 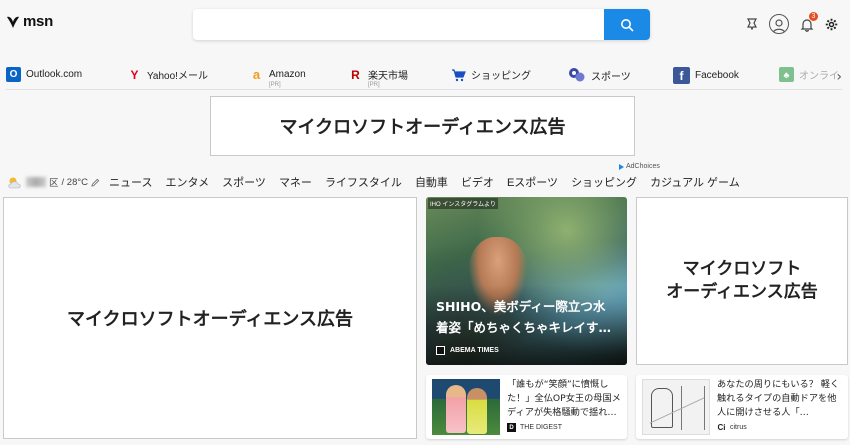 I want to click on quick-link-sports: スポーツ, so click(x=599, y=75).